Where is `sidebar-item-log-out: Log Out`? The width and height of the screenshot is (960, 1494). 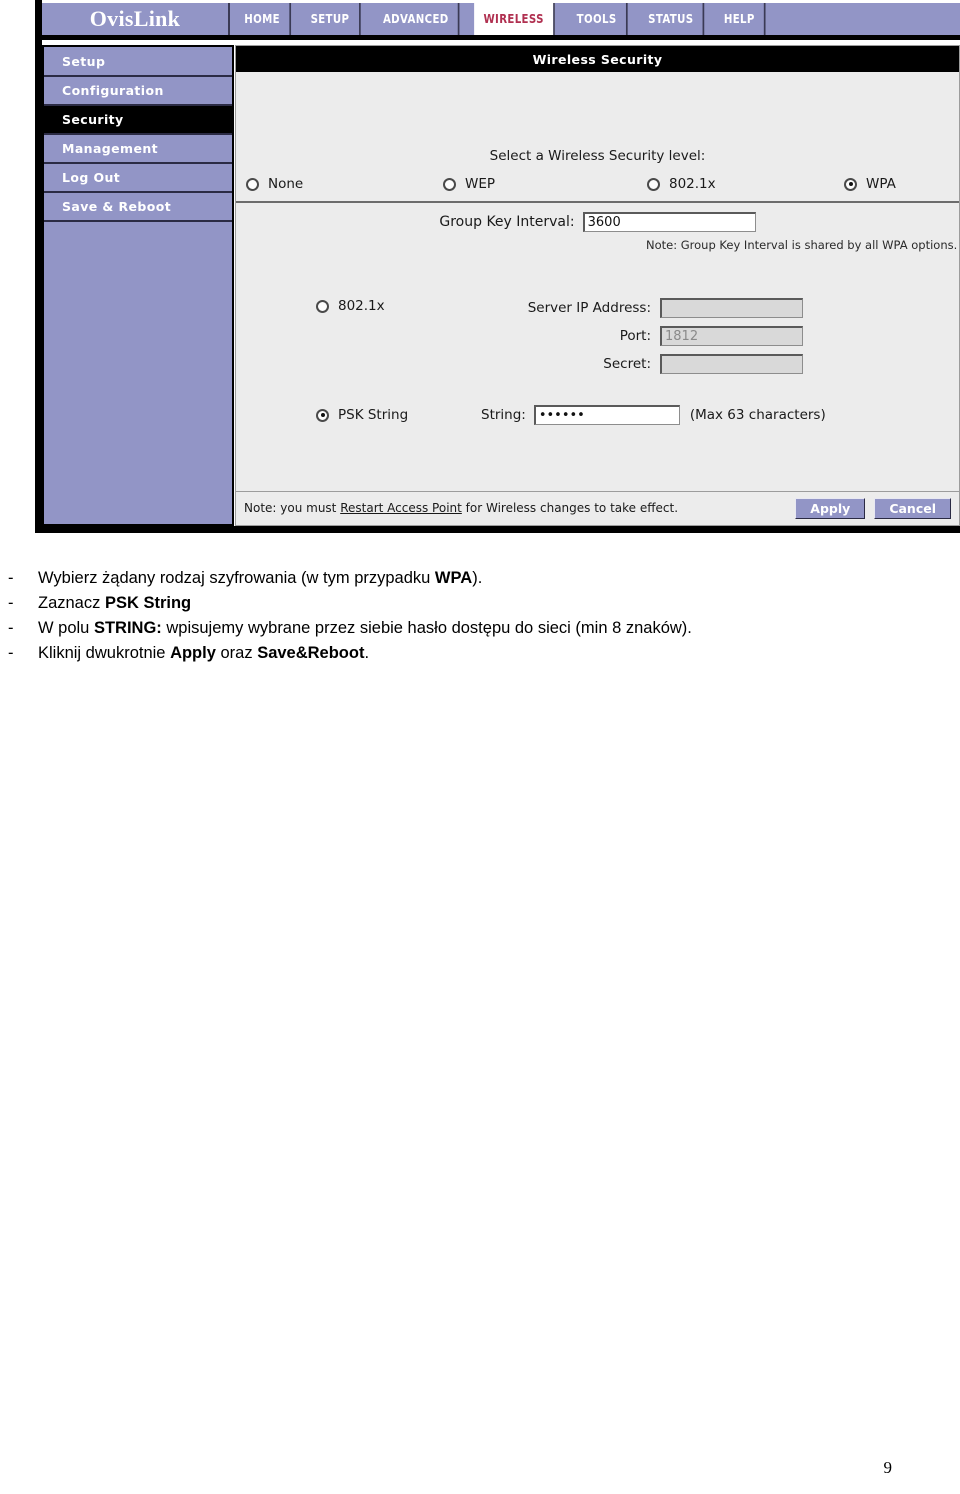 sidebar-item-log-out: Log Out is located at coordinates (138, 178).